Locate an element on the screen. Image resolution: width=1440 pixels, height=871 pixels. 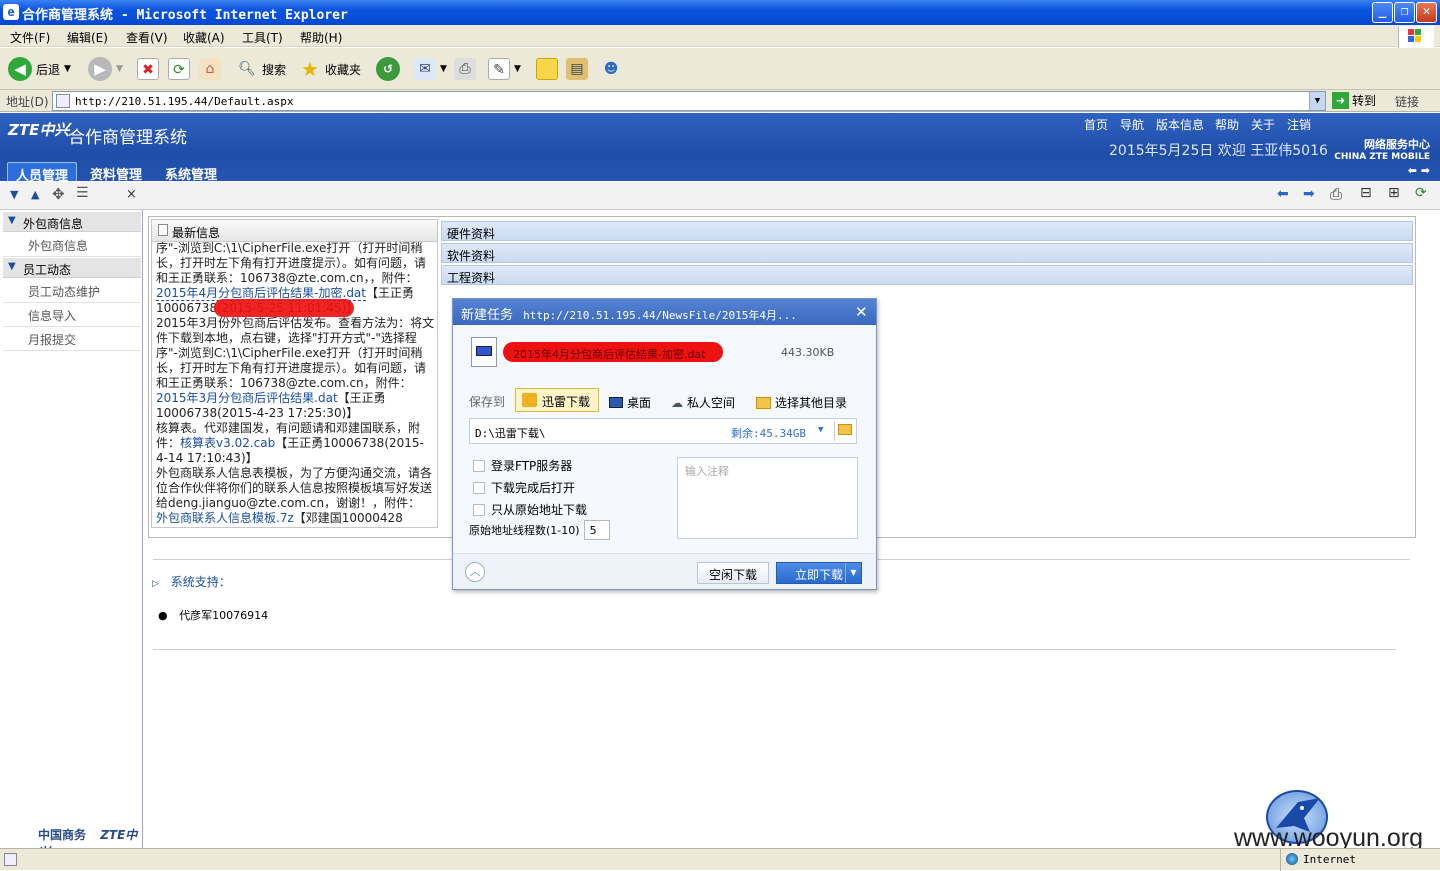
mail-button: ✉ ▼ is located at coordinates (430, 69).